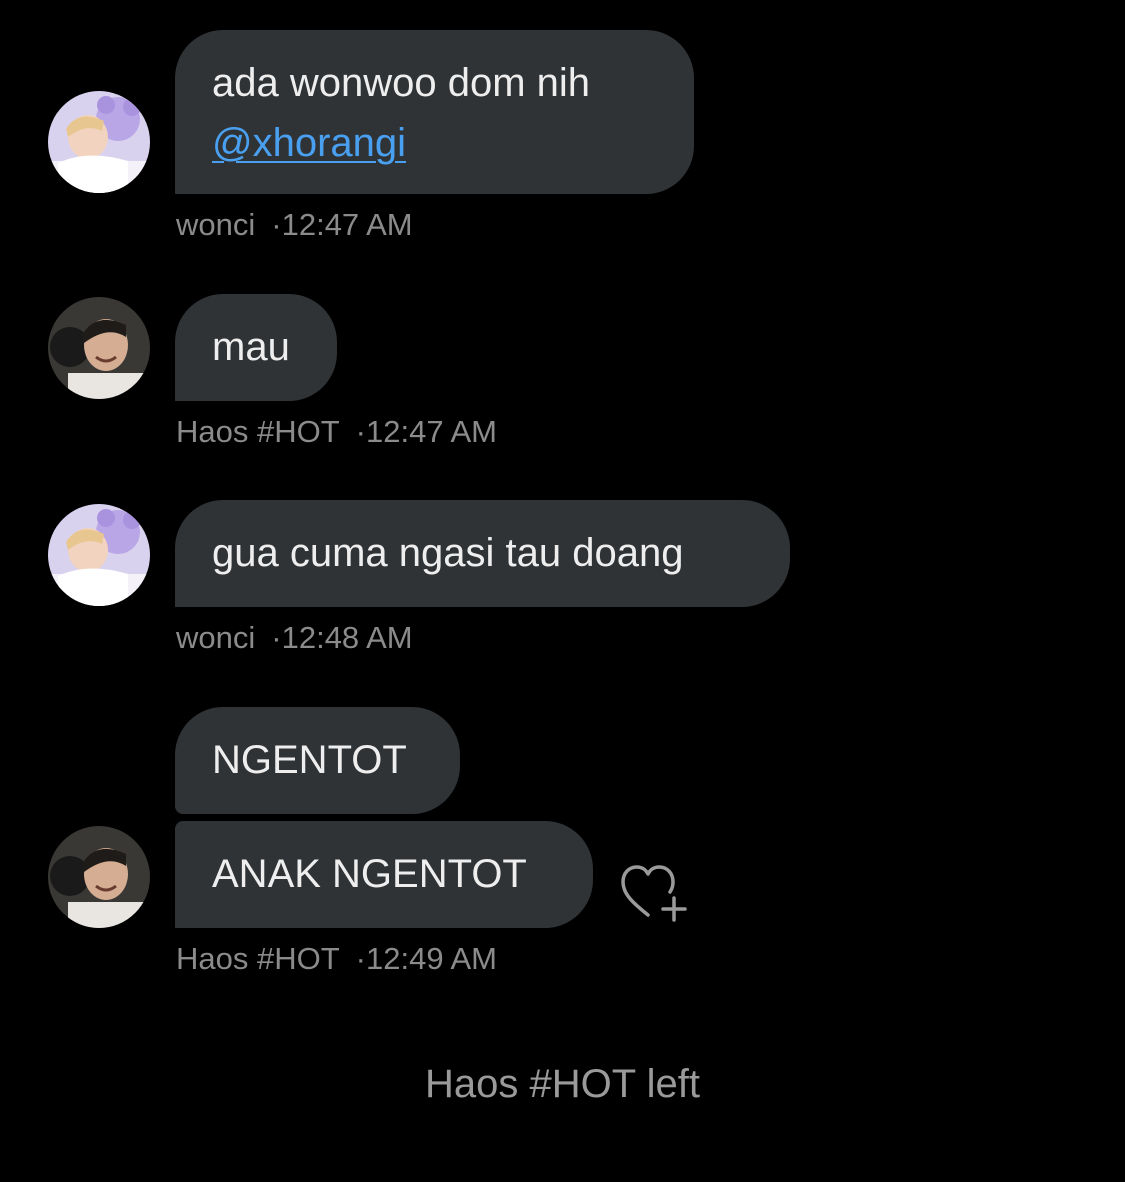  Describe the element at coordinates (251, 347) in the screenshot. I see `message-text: mau` at that location.